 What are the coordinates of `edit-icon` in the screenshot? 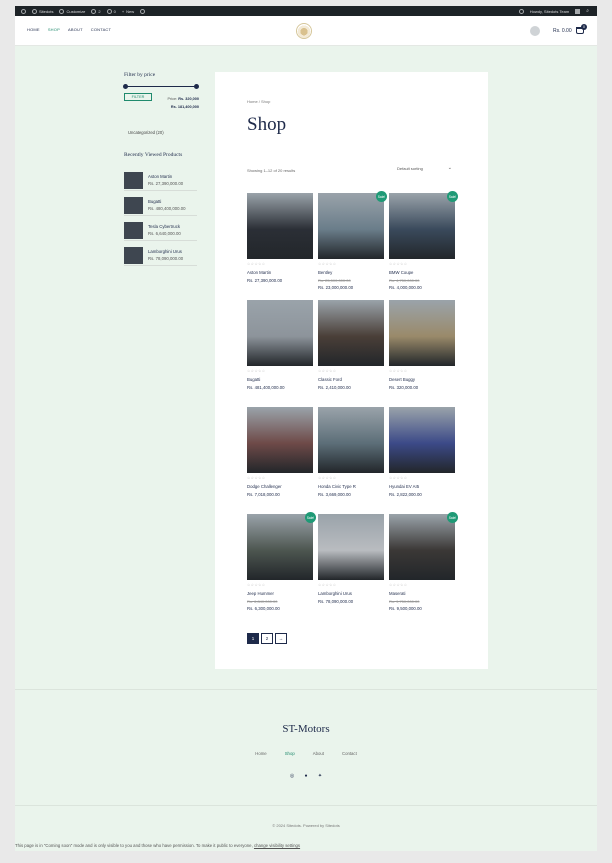 It's located at (521, 11).